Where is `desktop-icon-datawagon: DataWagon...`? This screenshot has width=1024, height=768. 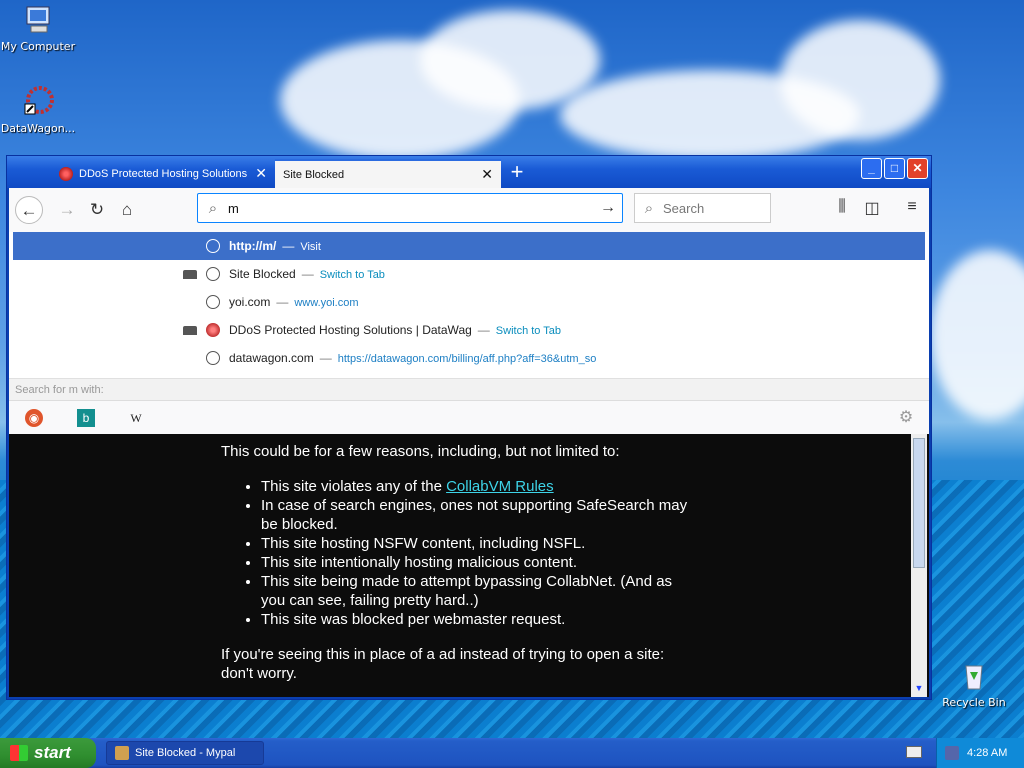
desktop-icon-datawagon: DataWagon... is located at coordinates (38, 110).